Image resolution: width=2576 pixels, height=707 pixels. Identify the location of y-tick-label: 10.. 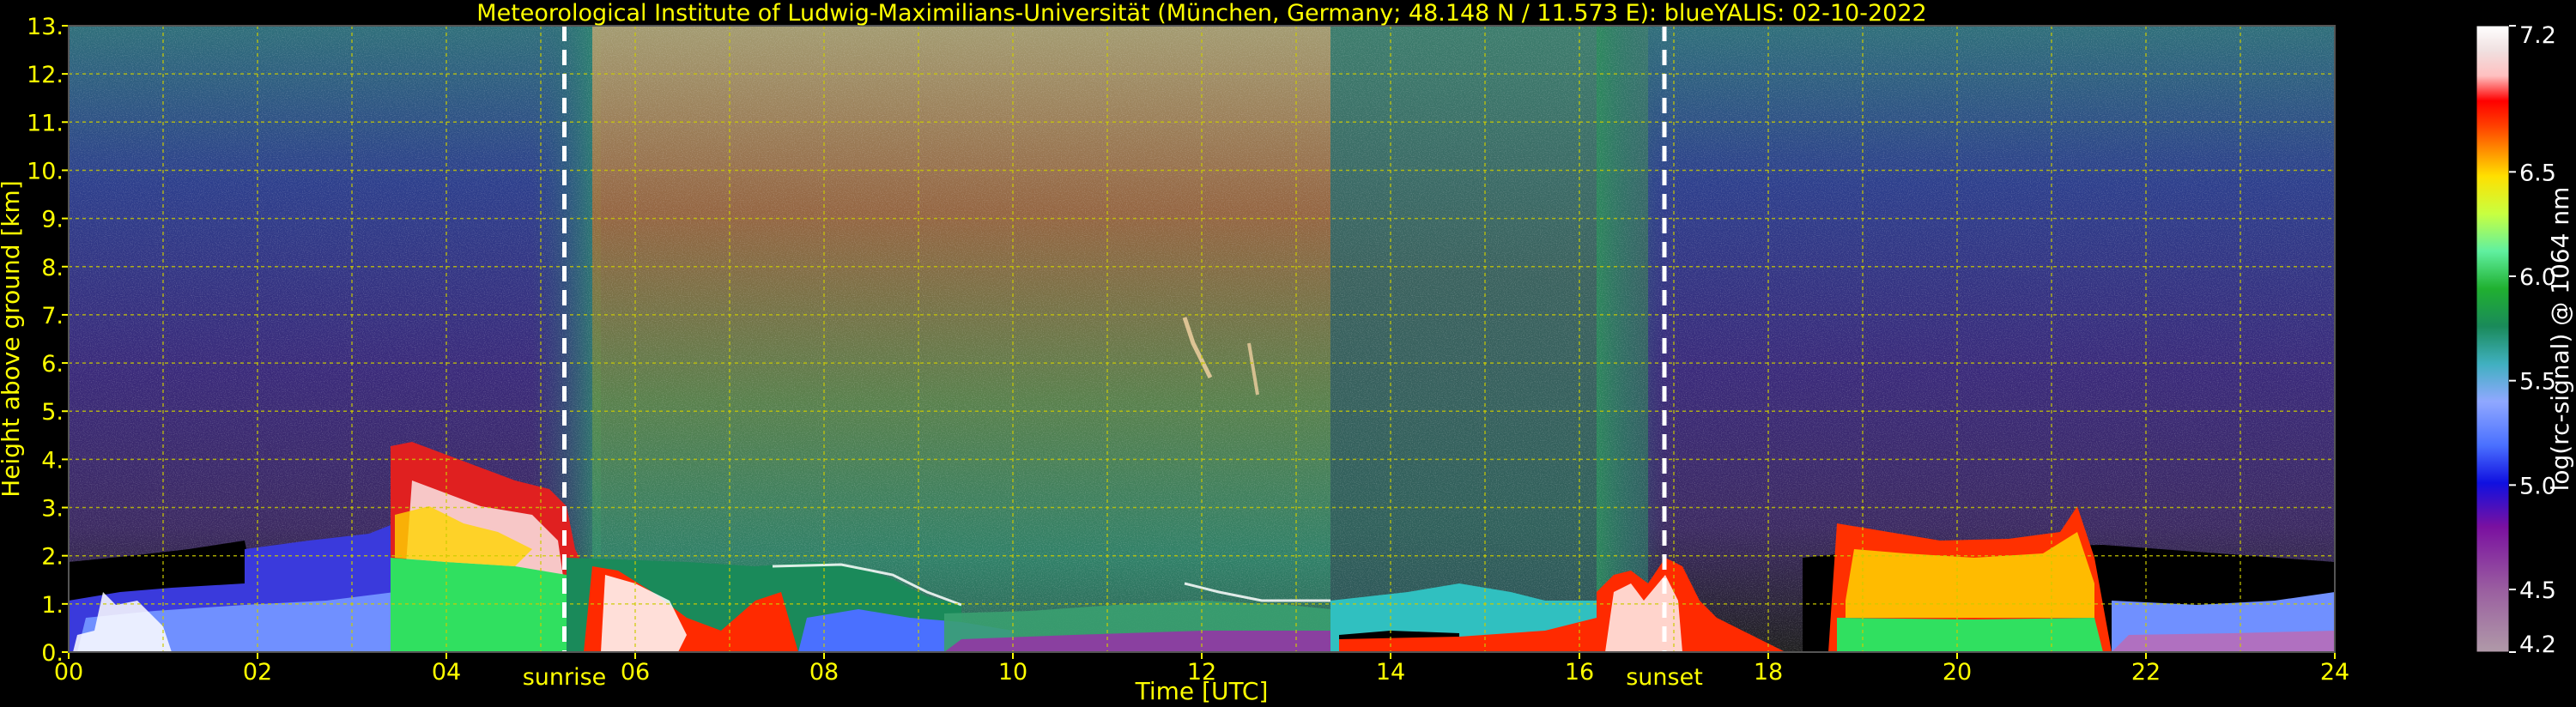
(45, 171).